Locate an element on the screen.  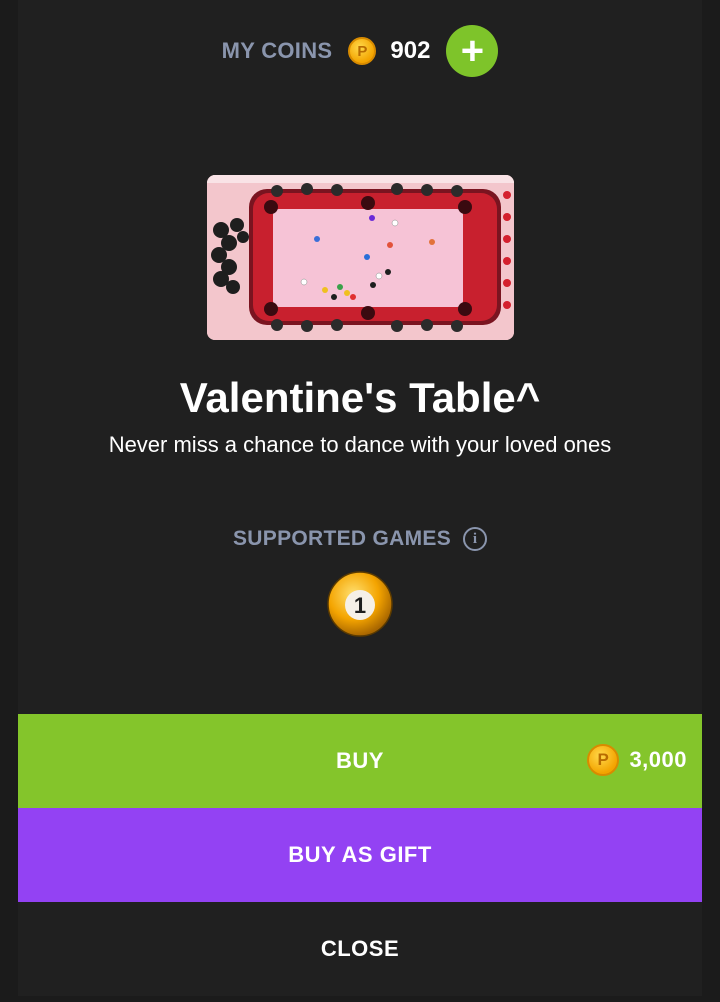
pool-ball-icon: 1 is located at coordinates (360, 604).